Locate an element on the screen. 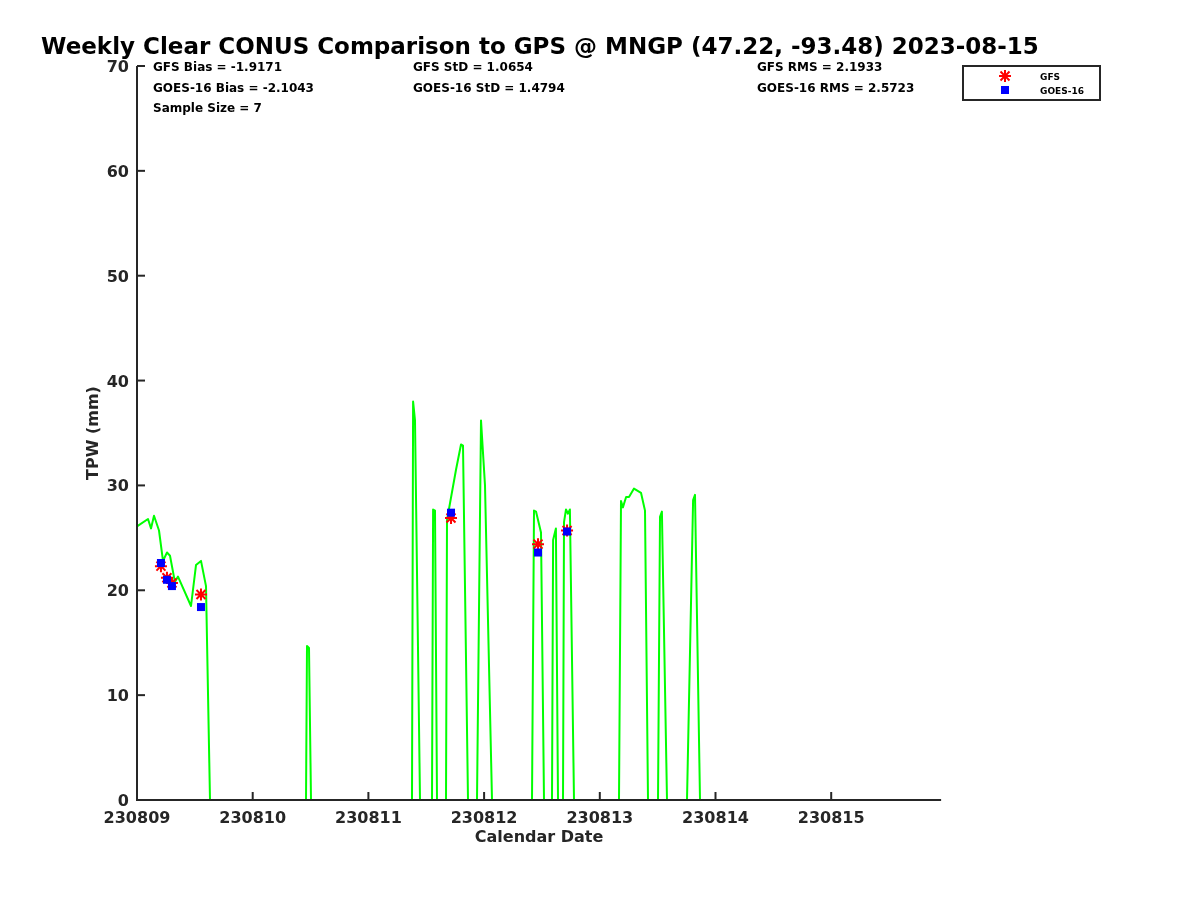 The height and width of the screenshot is (900, 1200). x-tick-label: 230812 is located at coordinates (484, 817).